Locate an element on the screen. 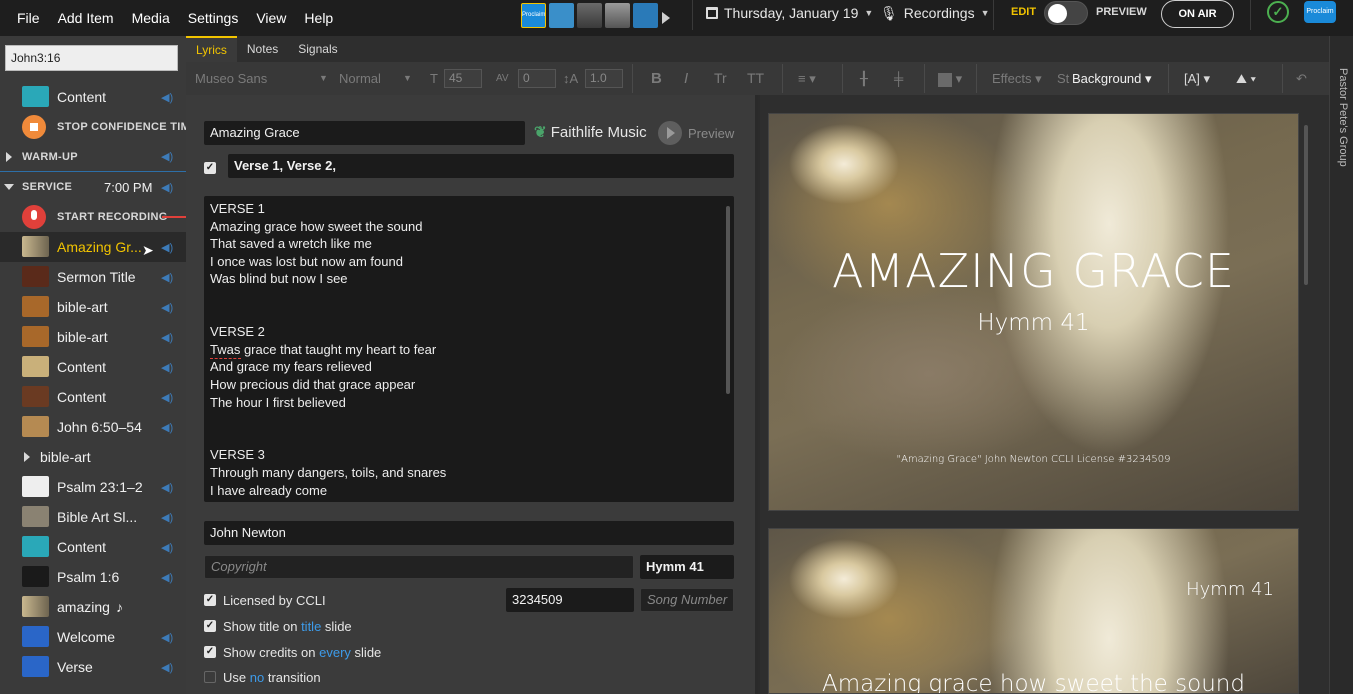 This screenshot has height=694, width=1353. list-item-cue: STOP CONFIDENCE TIME is located at coordinates (93, 127).